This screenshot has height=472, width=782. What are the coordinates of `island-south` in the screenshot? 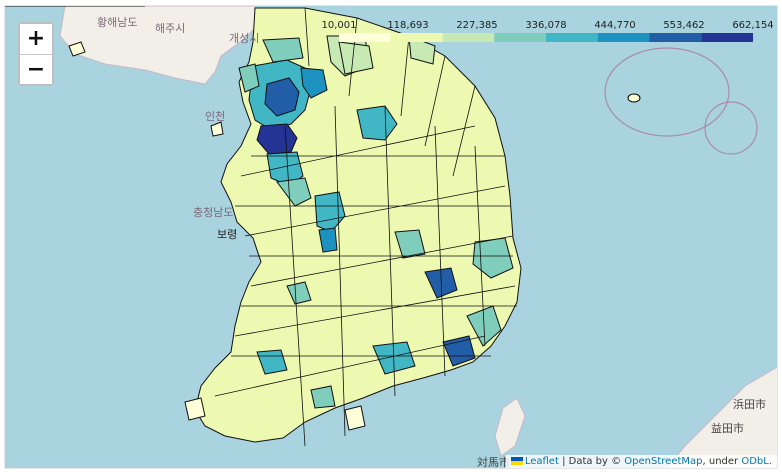 It's located at (355, 418).